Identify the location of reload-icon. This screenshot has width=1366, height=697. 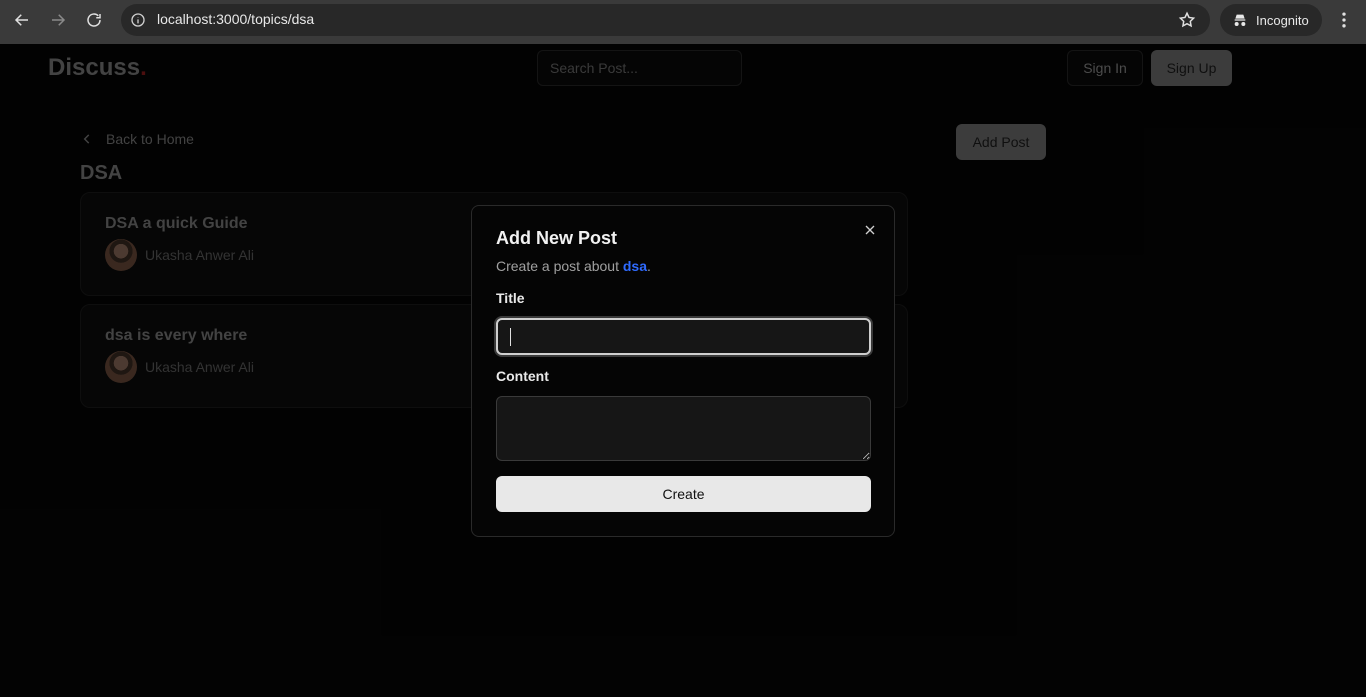
(94, 20).